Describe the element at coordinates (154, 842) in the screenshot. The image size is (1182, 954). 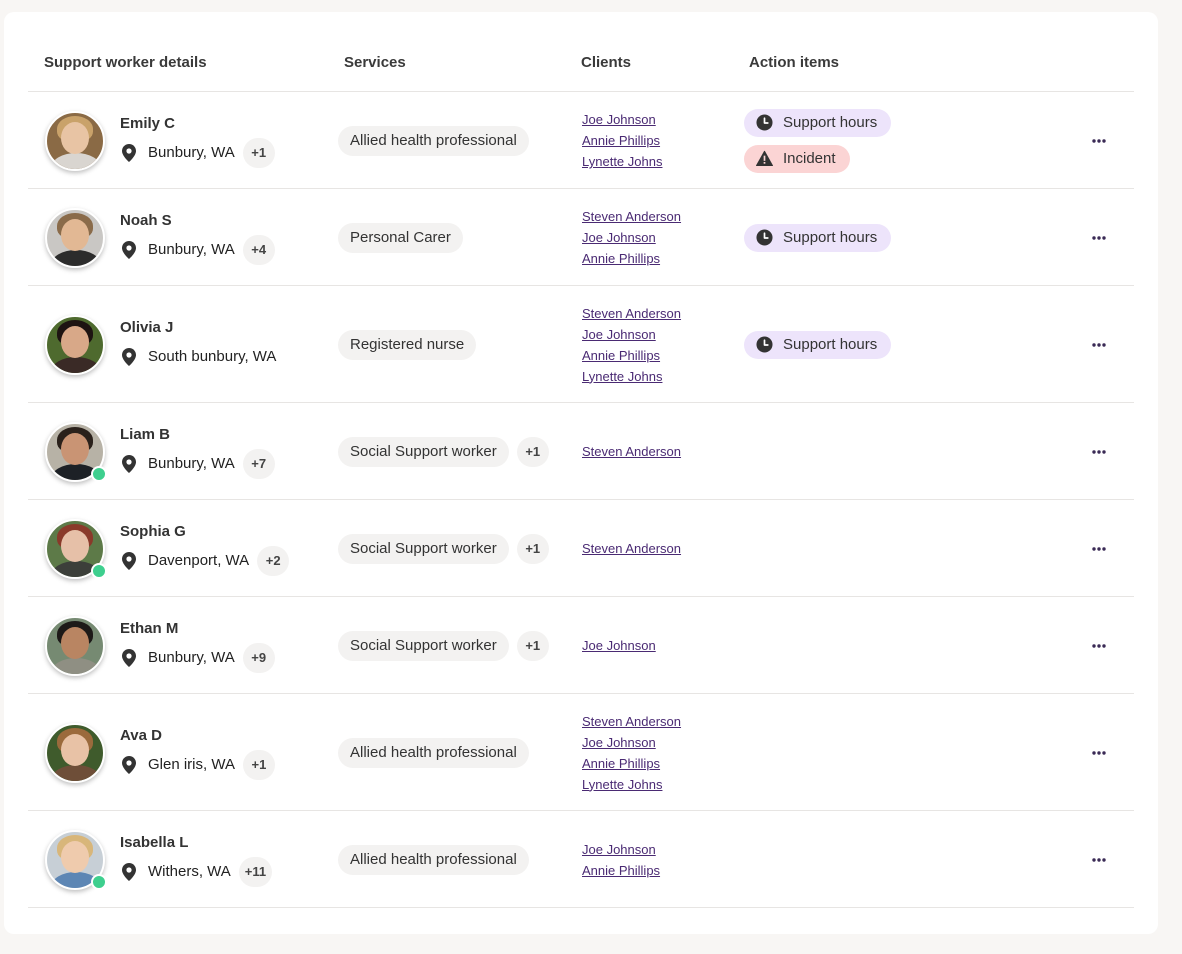
I see `worker-name: Isabella L` at that location.